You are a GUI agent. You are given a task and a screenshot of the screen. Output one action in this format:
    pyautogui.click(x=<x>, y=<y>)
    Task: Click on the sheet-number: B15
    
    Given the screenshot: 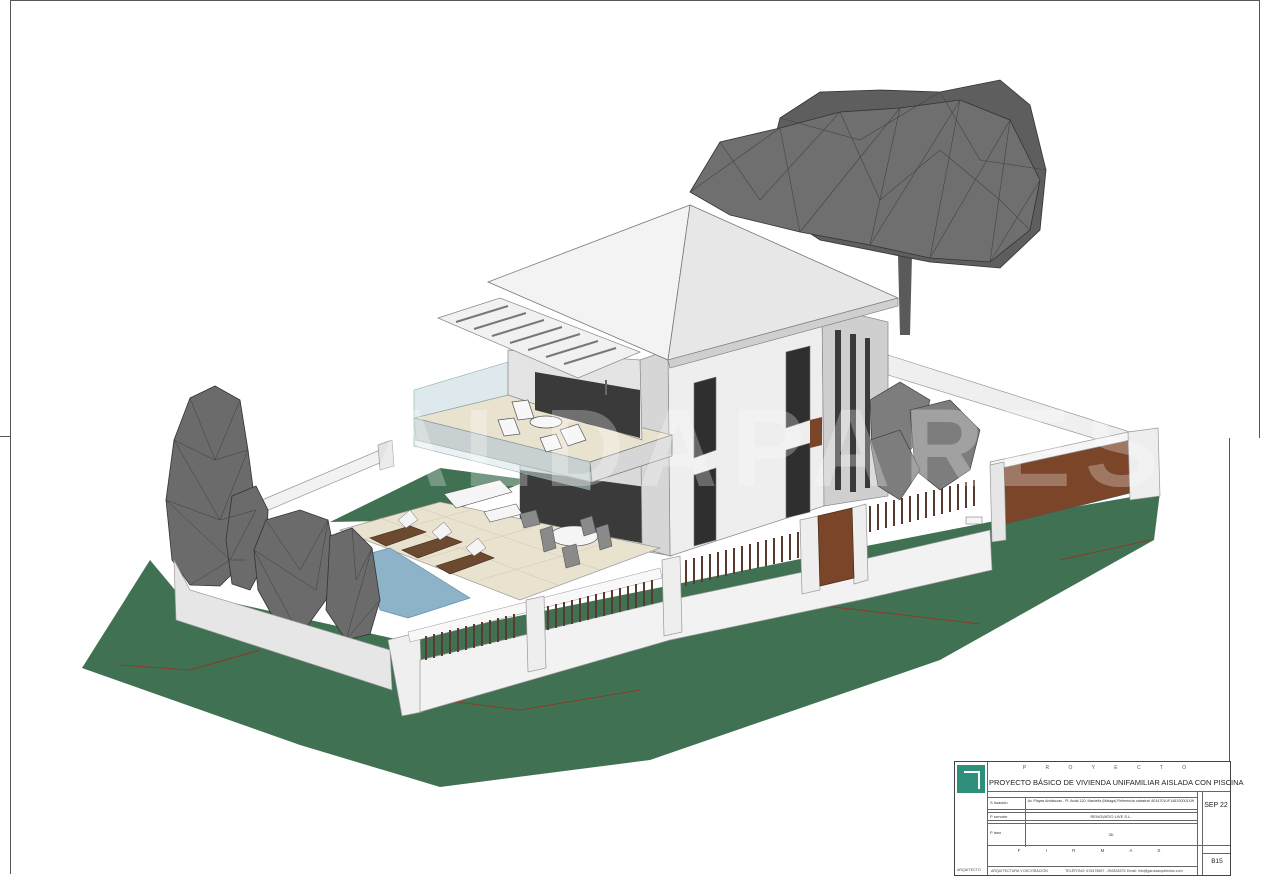 What is the action you would take?
    pyautogui.click(x=1217, y=861)
    